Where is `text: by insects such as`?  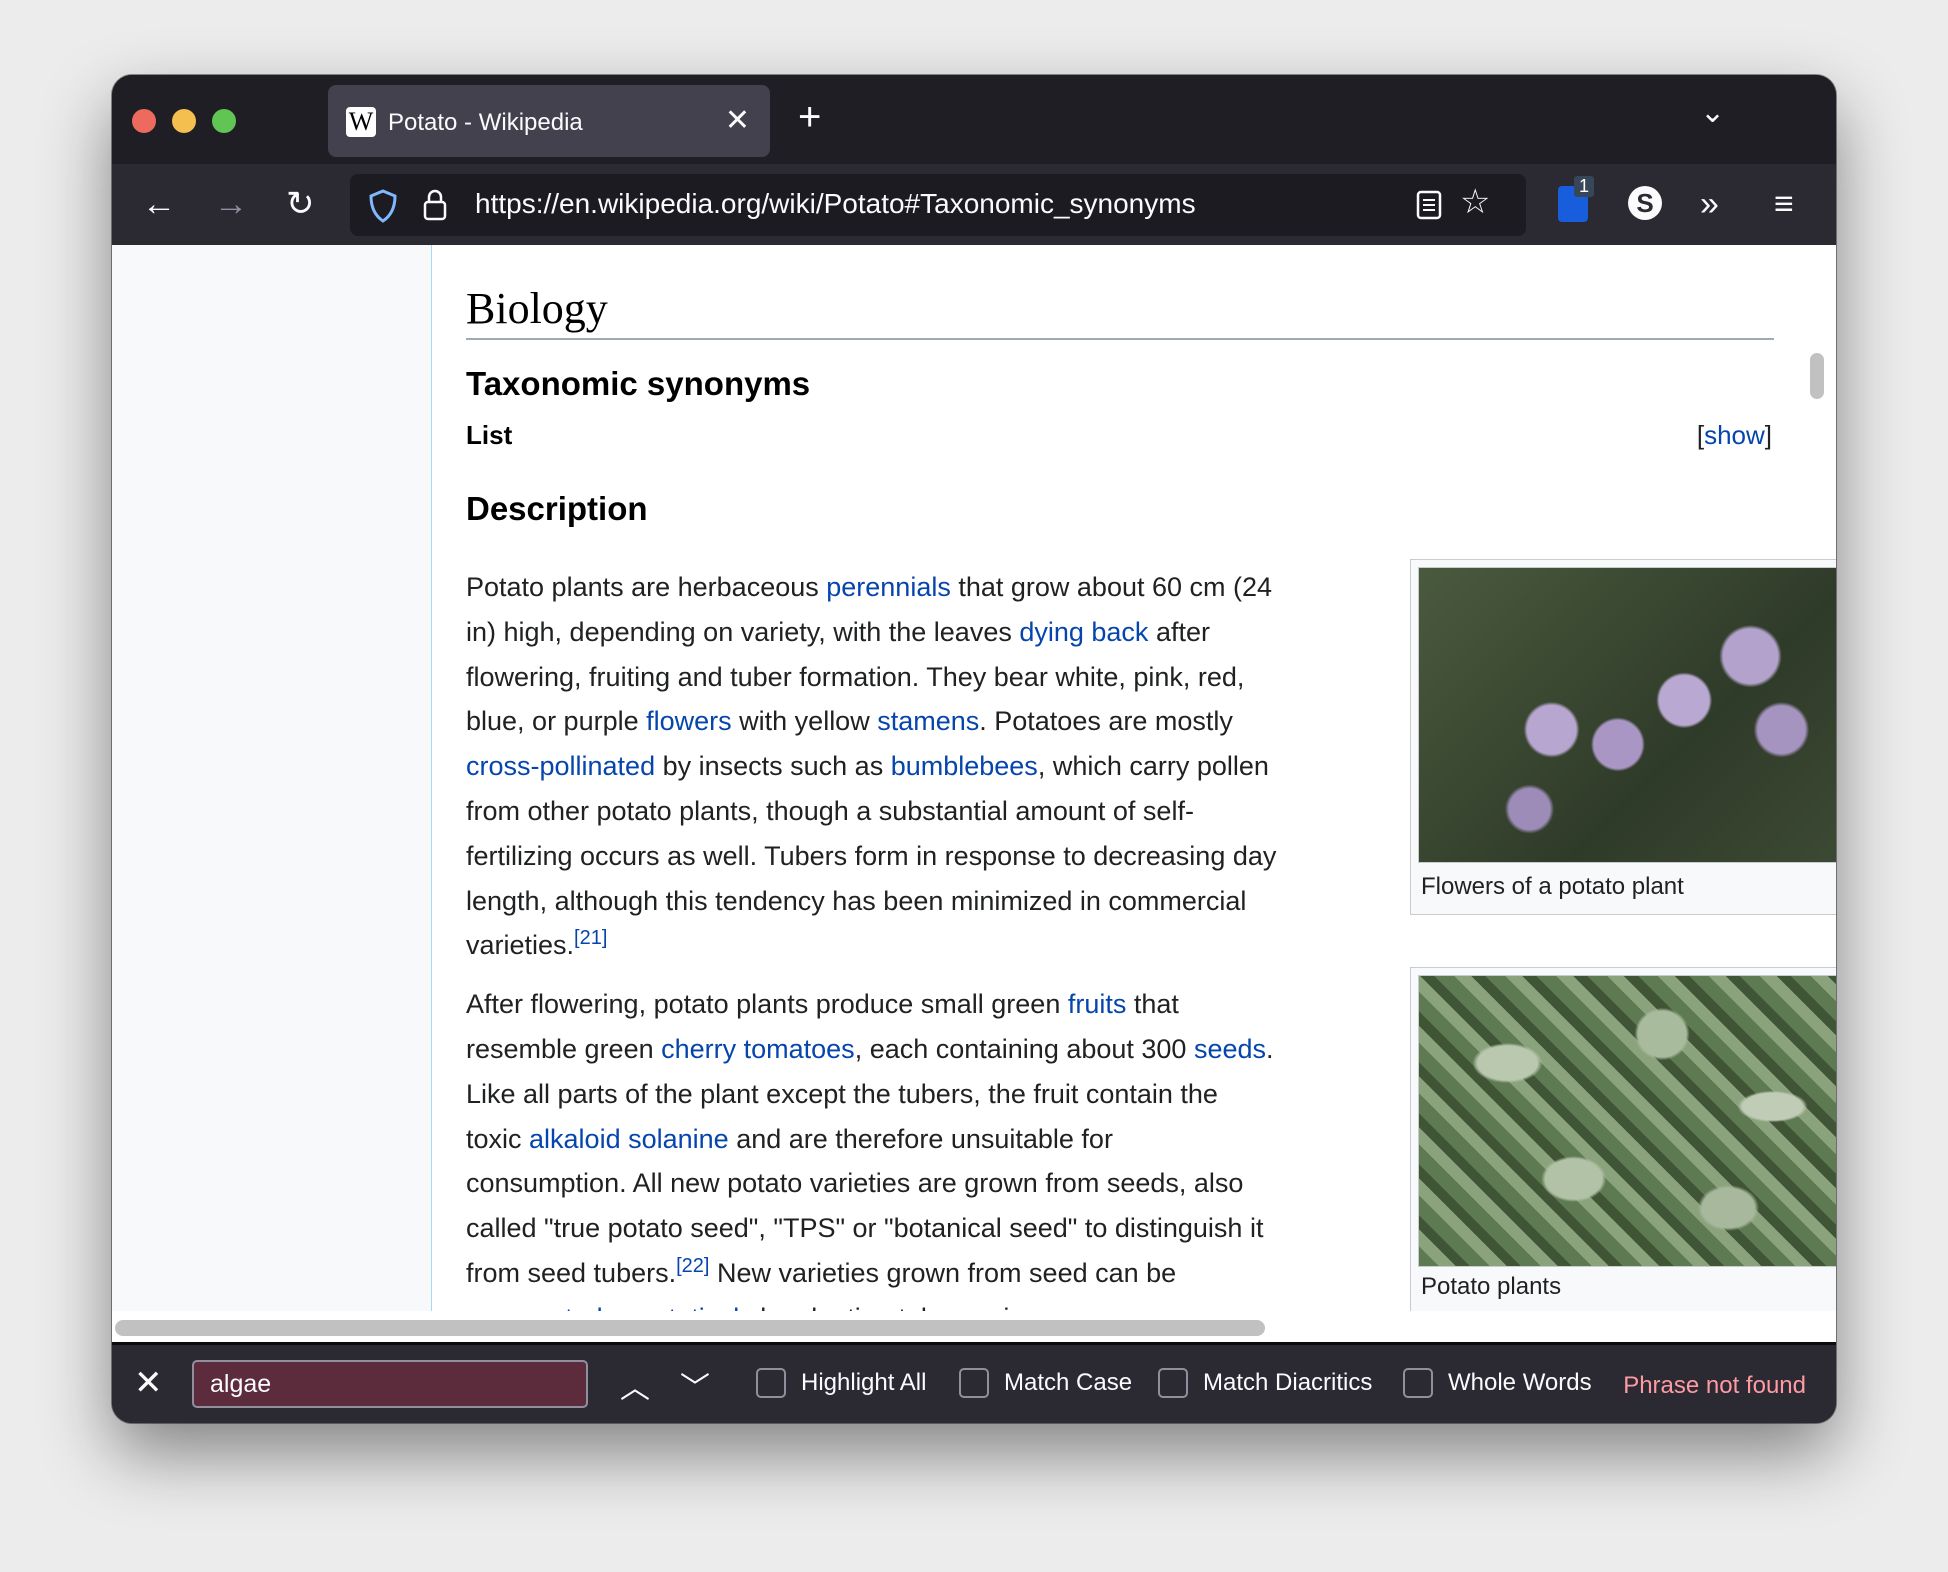
text: by insects such as is located at coordinates (773, 766).